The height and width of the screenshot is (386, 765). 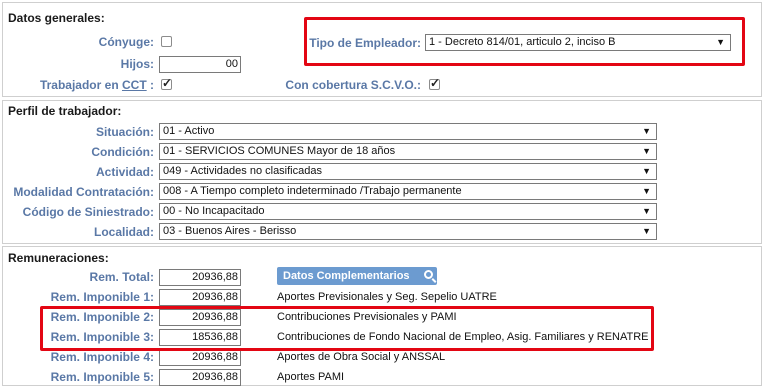 I want to click on hijos-label: Hijos:, so click(x=137, y=64).